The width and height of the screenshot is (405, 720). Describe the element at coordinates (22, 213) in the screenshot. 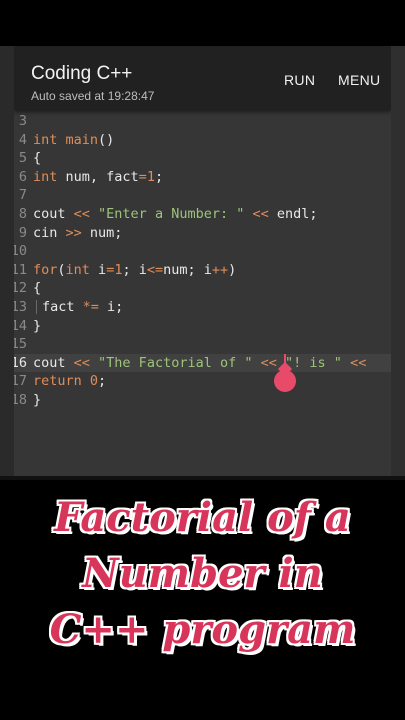

I see `line-number: 8` at that location.